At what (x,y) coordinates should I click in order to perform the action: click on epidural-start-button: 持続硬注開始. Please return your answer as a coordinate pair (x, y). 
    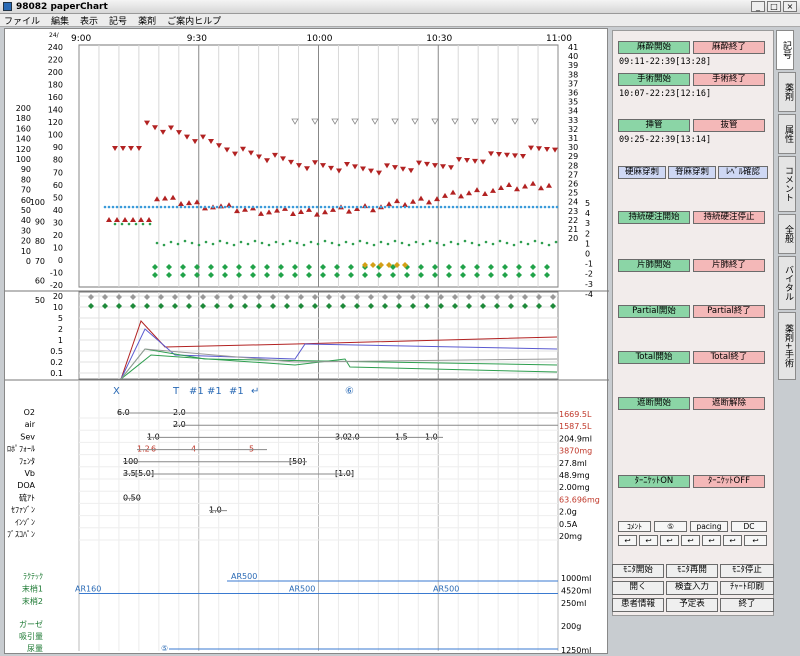
    Looking at the image, I should click on (654, 217).